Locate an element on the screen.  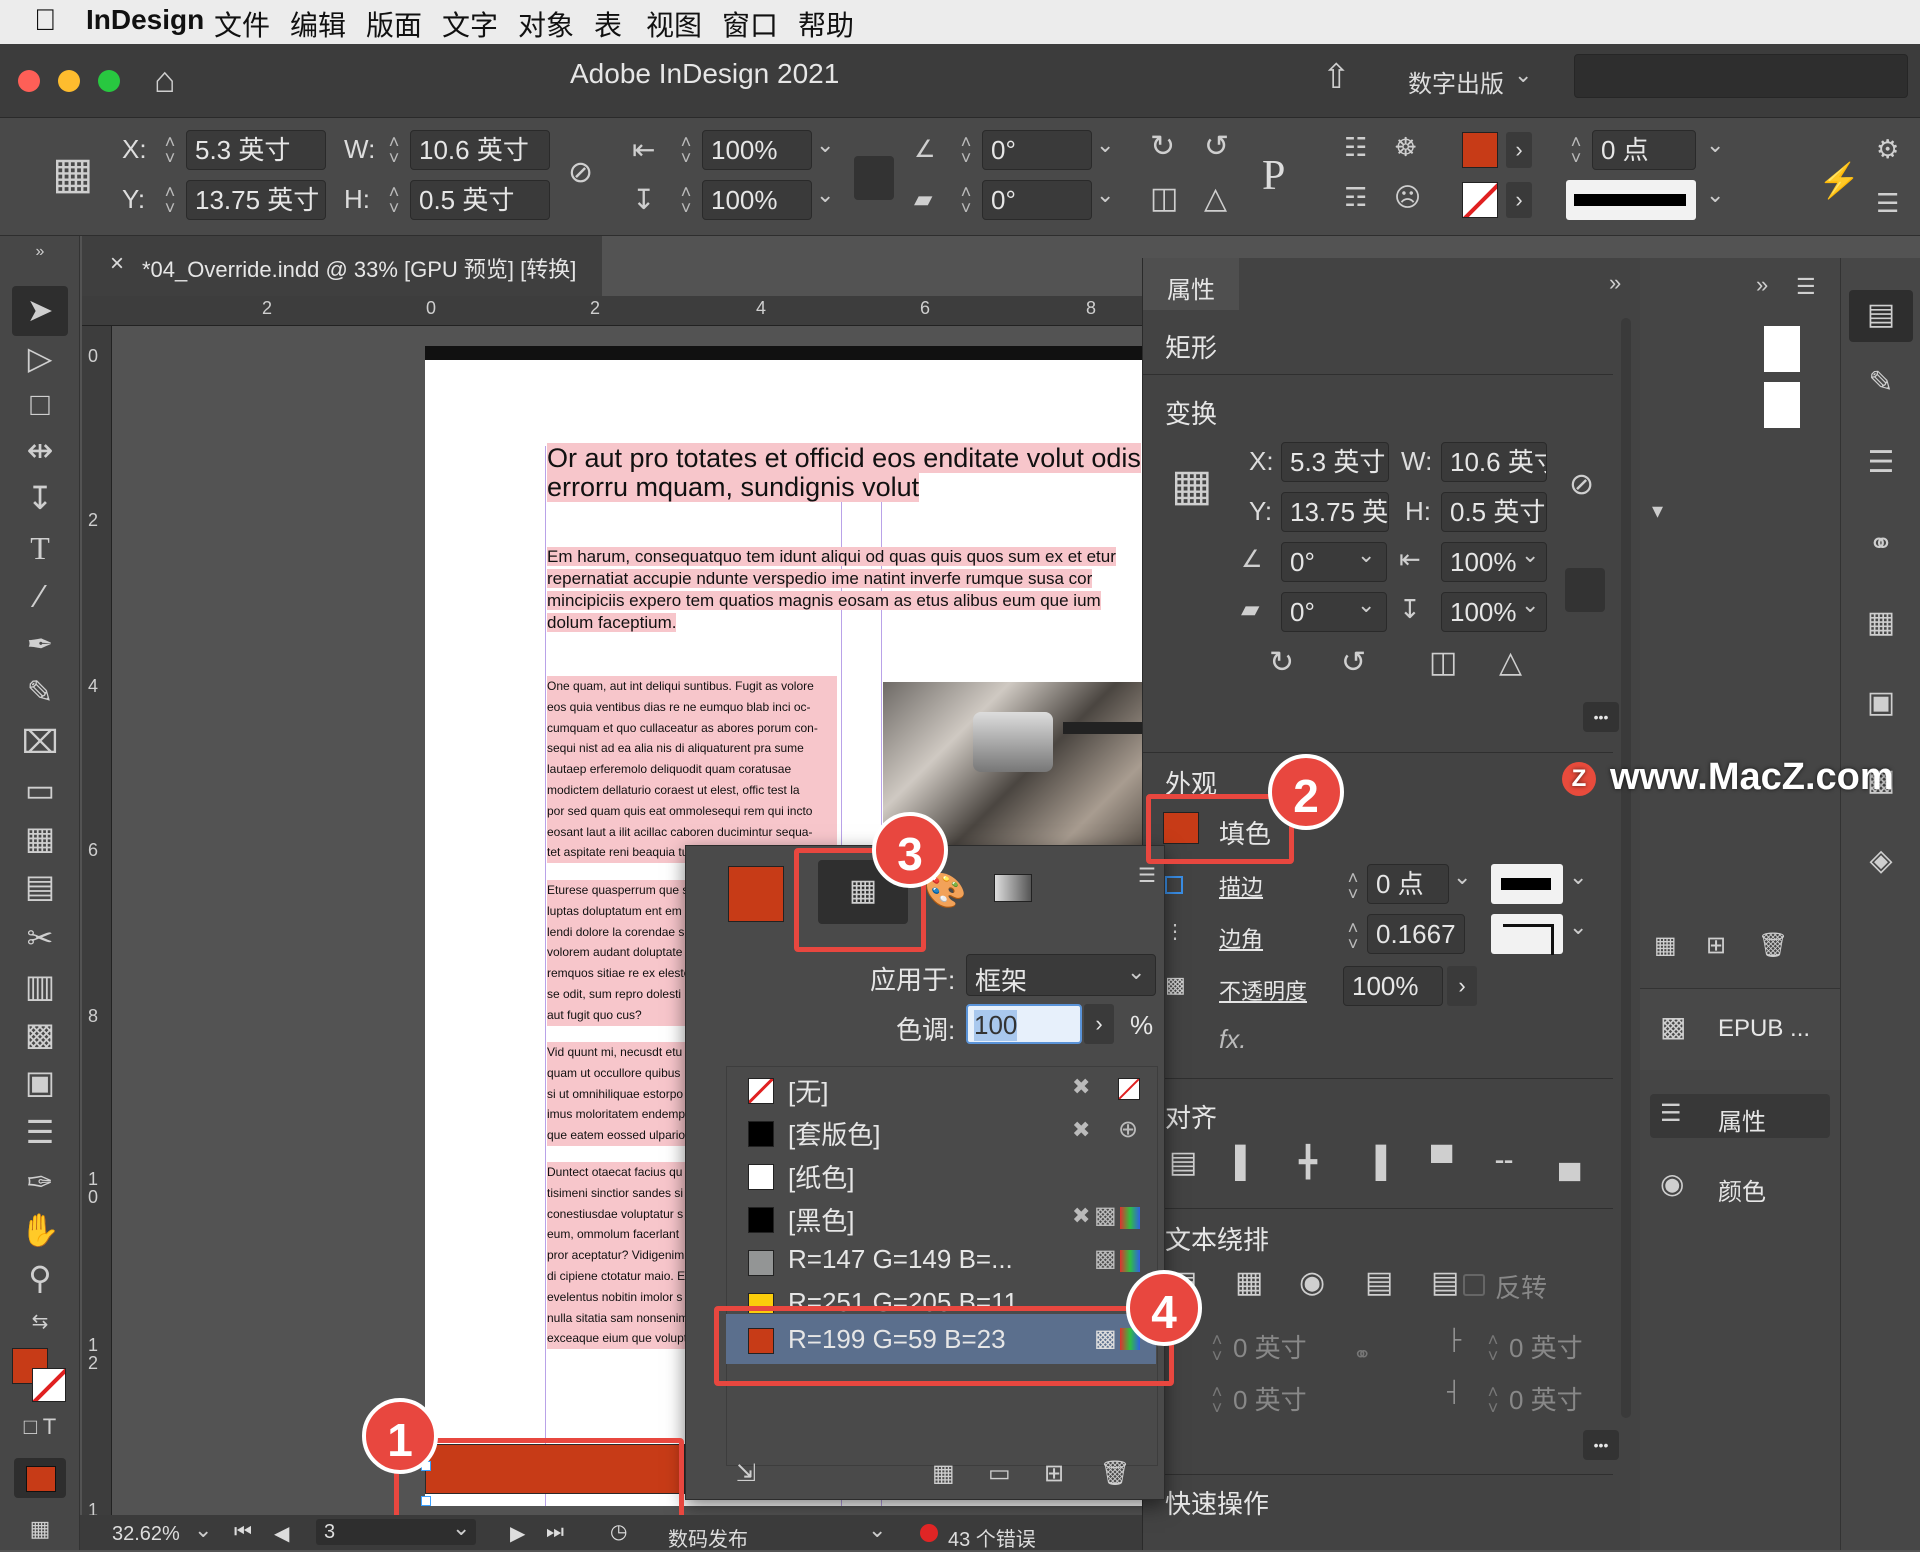
opacity-menu-arrow: › is located at coordinates (1462, 986).